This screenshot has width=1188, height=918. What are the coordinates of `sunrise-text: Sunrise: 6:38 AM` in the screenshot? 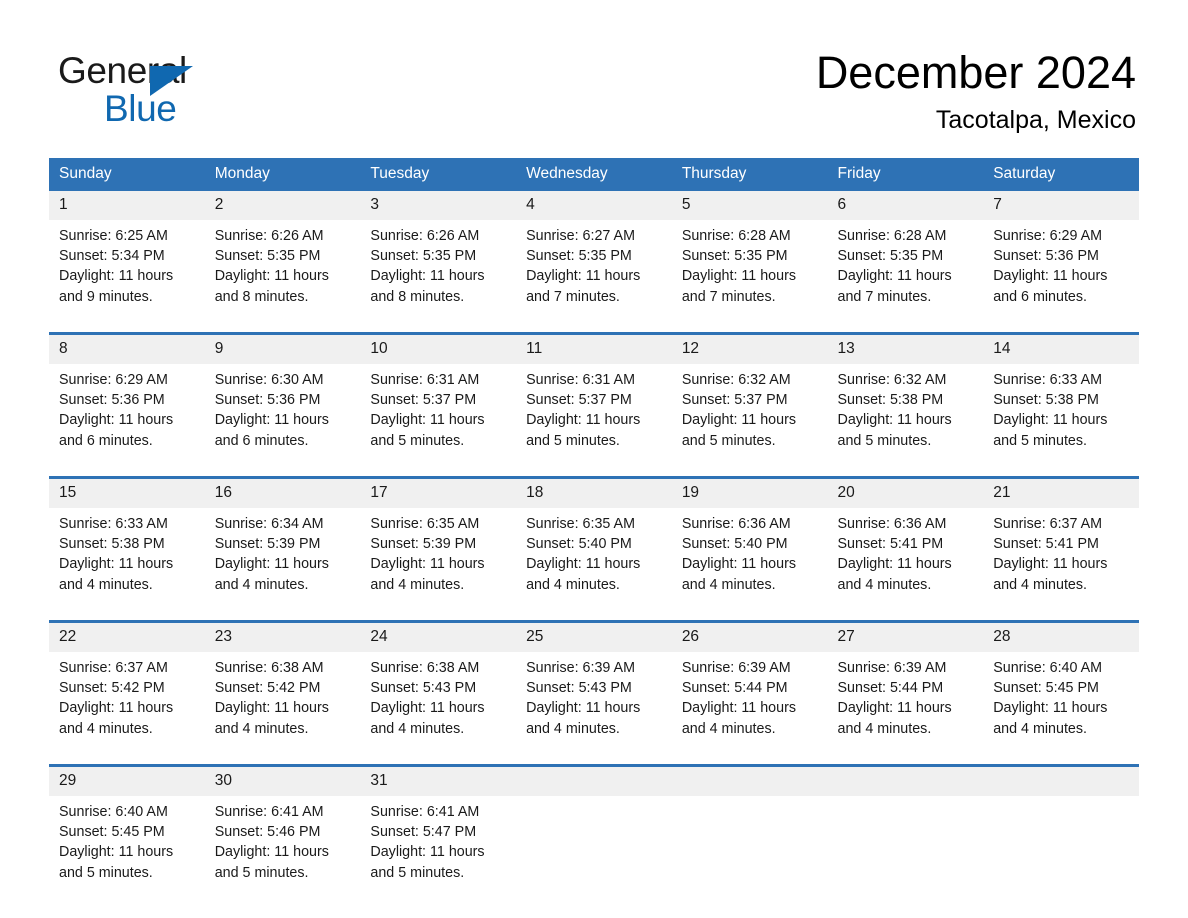 It's located at (425, 668).